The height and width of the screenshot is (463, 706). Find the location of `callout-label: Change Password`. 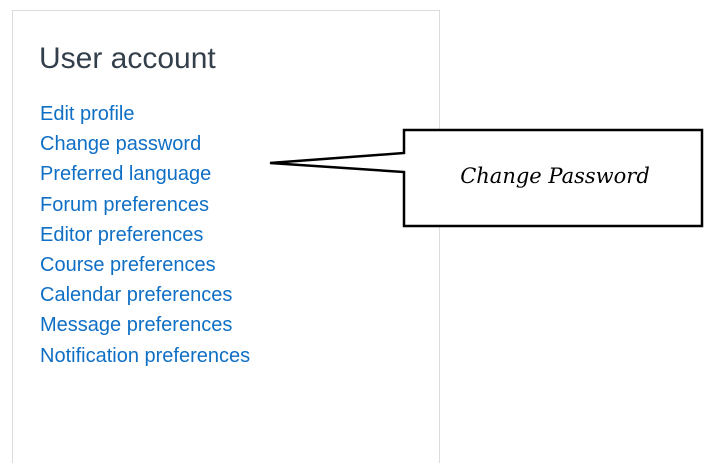

callout-label: Change Password is located at coordinates (555, 176).